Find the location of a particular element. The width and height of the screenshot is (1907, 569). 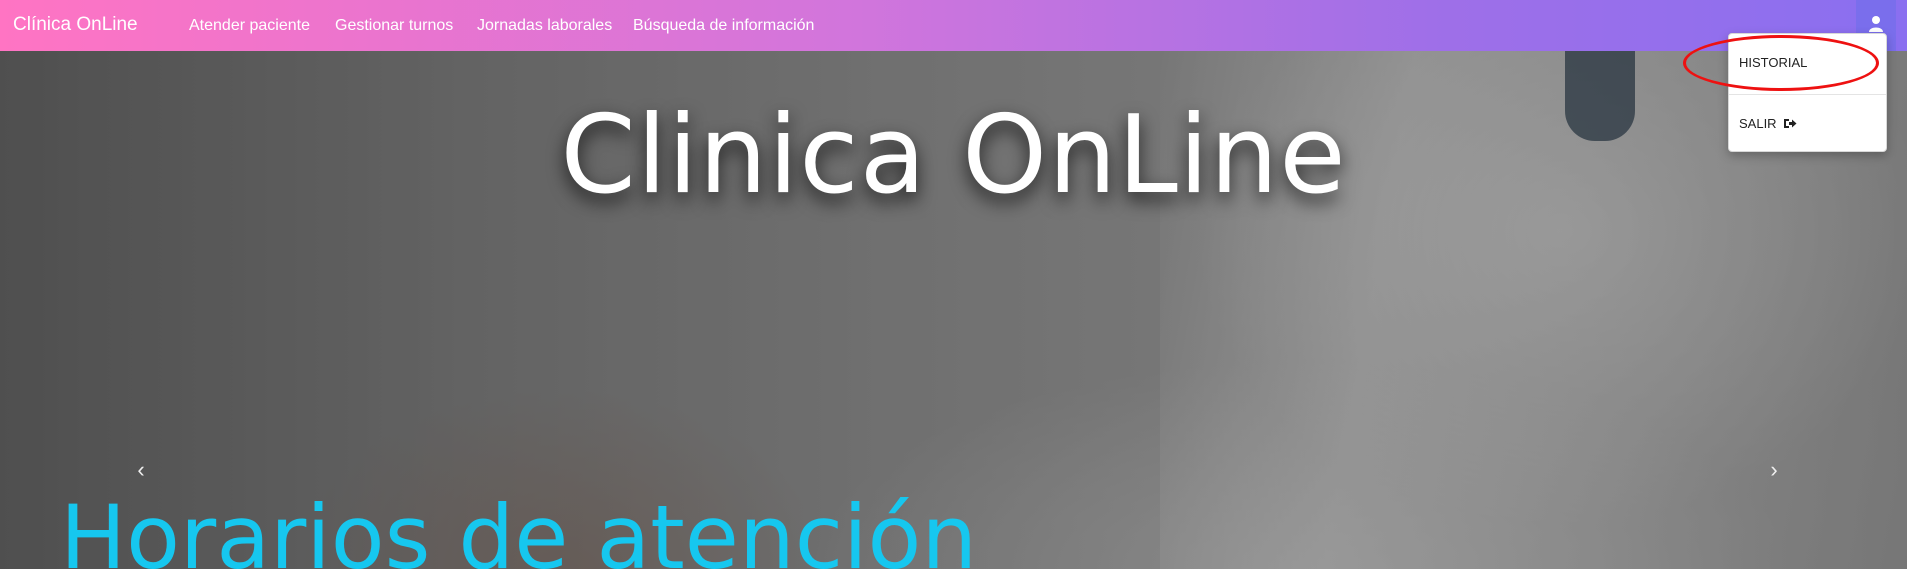

user-icon is located at coordinates (1876, 24).